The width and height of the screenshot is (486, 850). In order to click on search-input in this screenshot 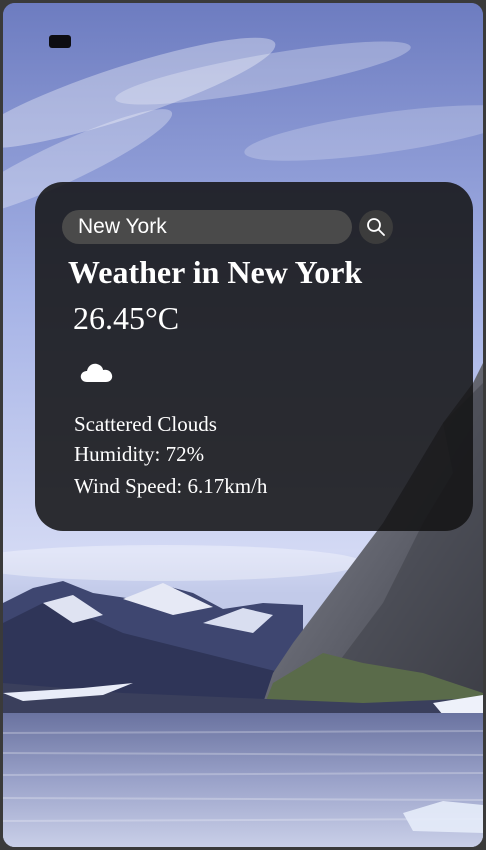, I will do `click(207, 227)`.